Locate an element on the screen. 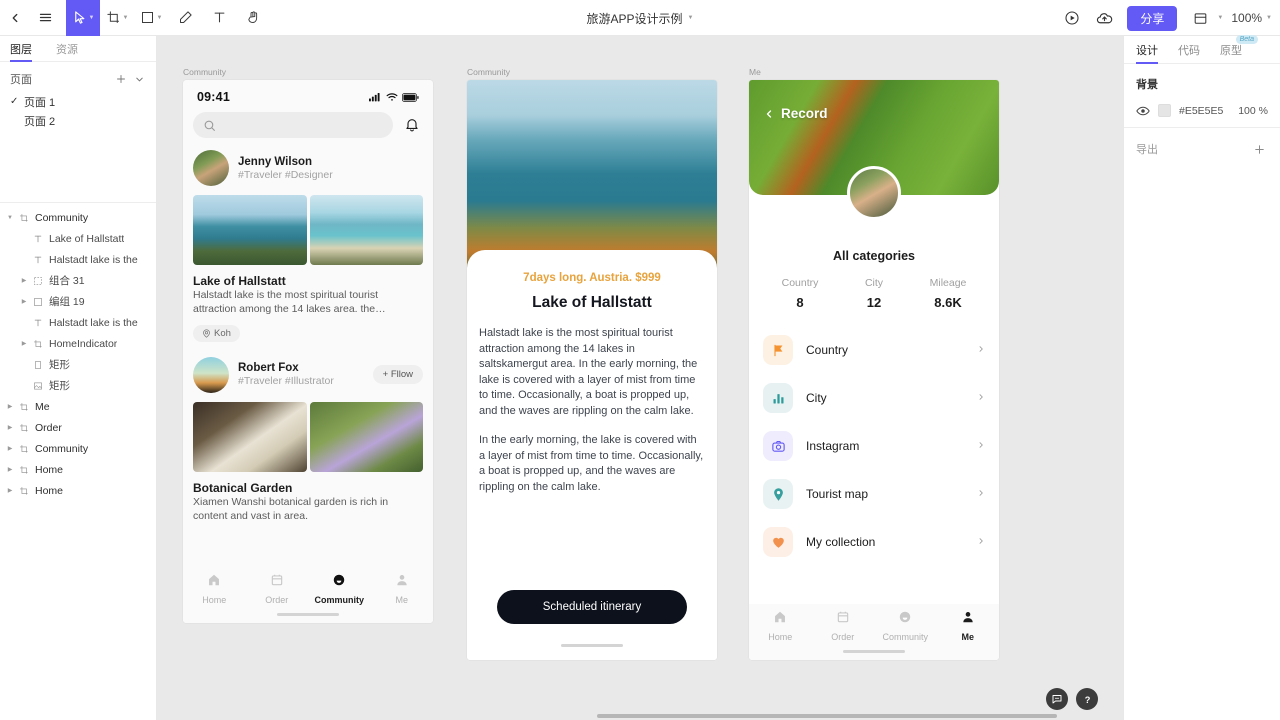  menu-item-country: Country is located at coordinates (874, 350).